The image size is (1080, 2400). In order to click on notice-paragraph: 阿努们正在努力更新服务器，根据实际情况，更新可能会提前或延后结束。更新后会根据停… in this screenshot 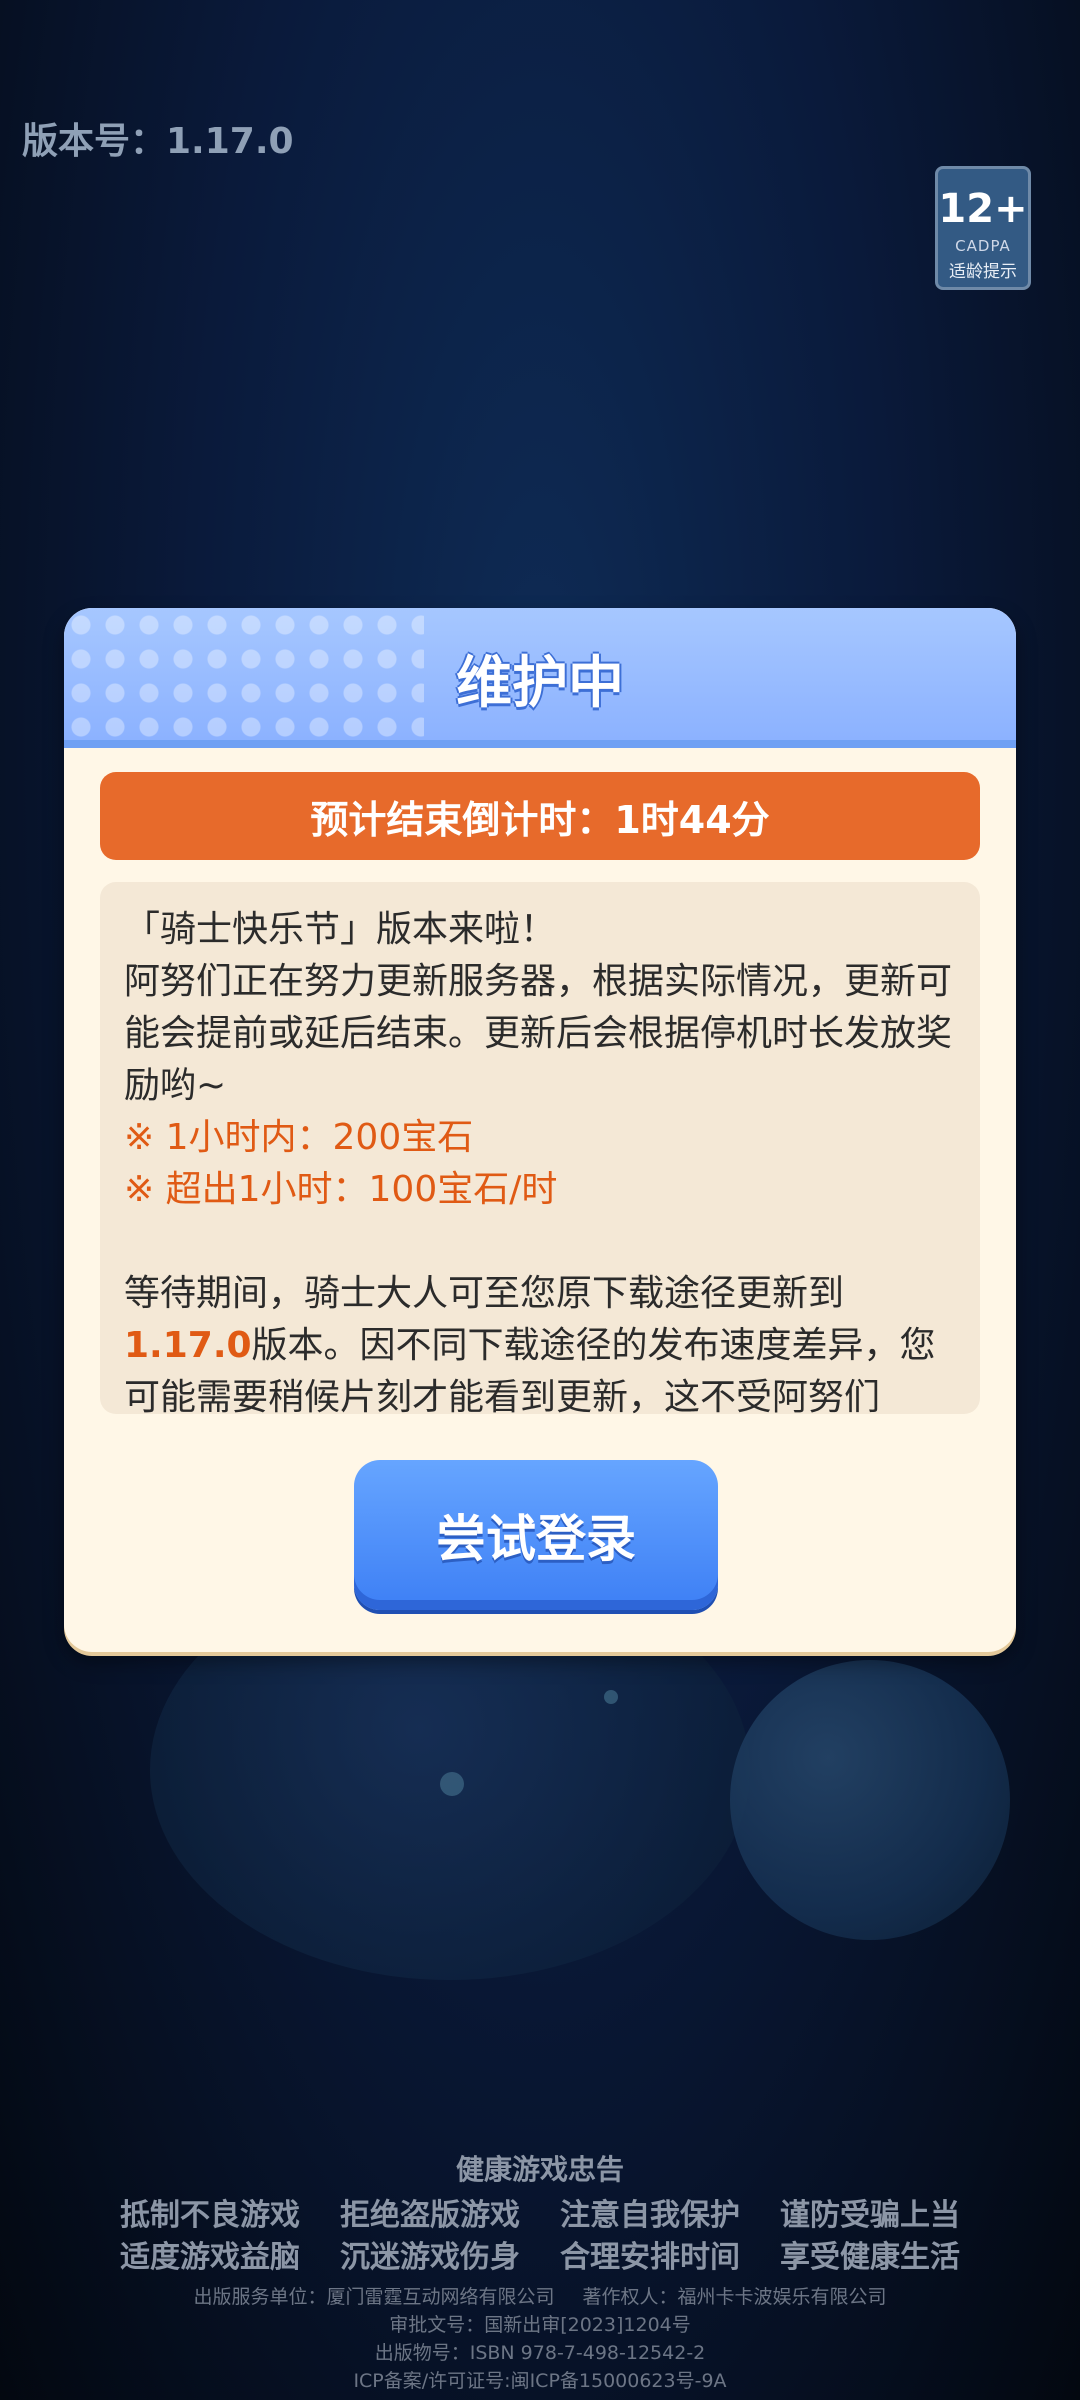, I will do `click(538, 1033)`.